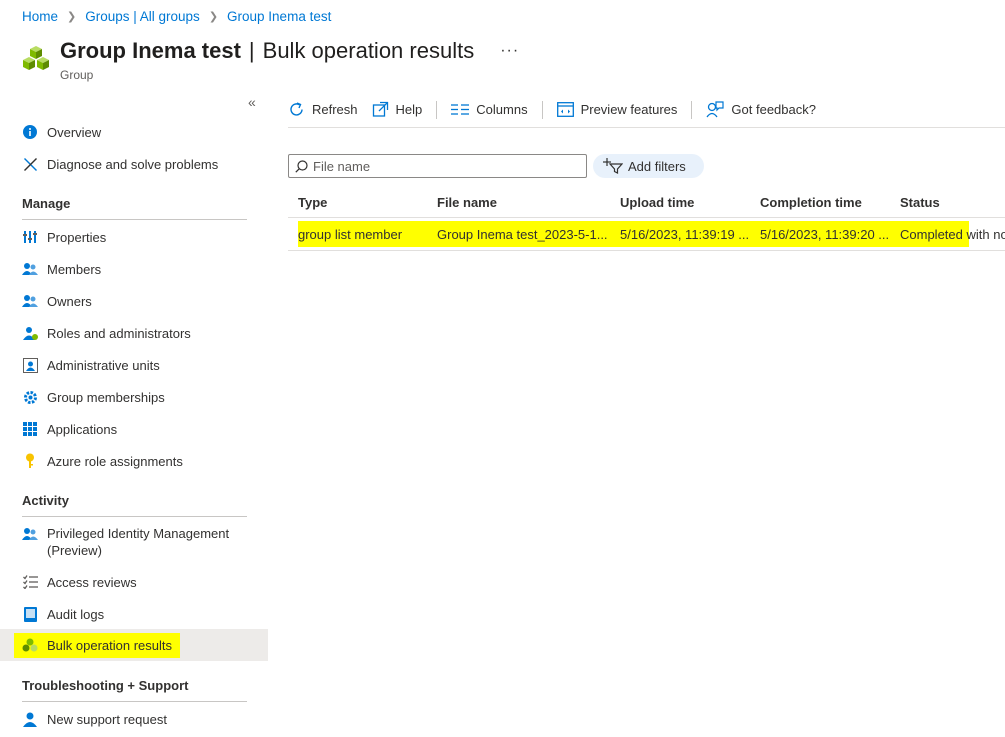 The width and height of the screenshot is (1005, 737). What do you see at coordinates (134, 237) in the screenshot?
I see `sidebar-item-properties: Properties` at bounding box center [134, 237].